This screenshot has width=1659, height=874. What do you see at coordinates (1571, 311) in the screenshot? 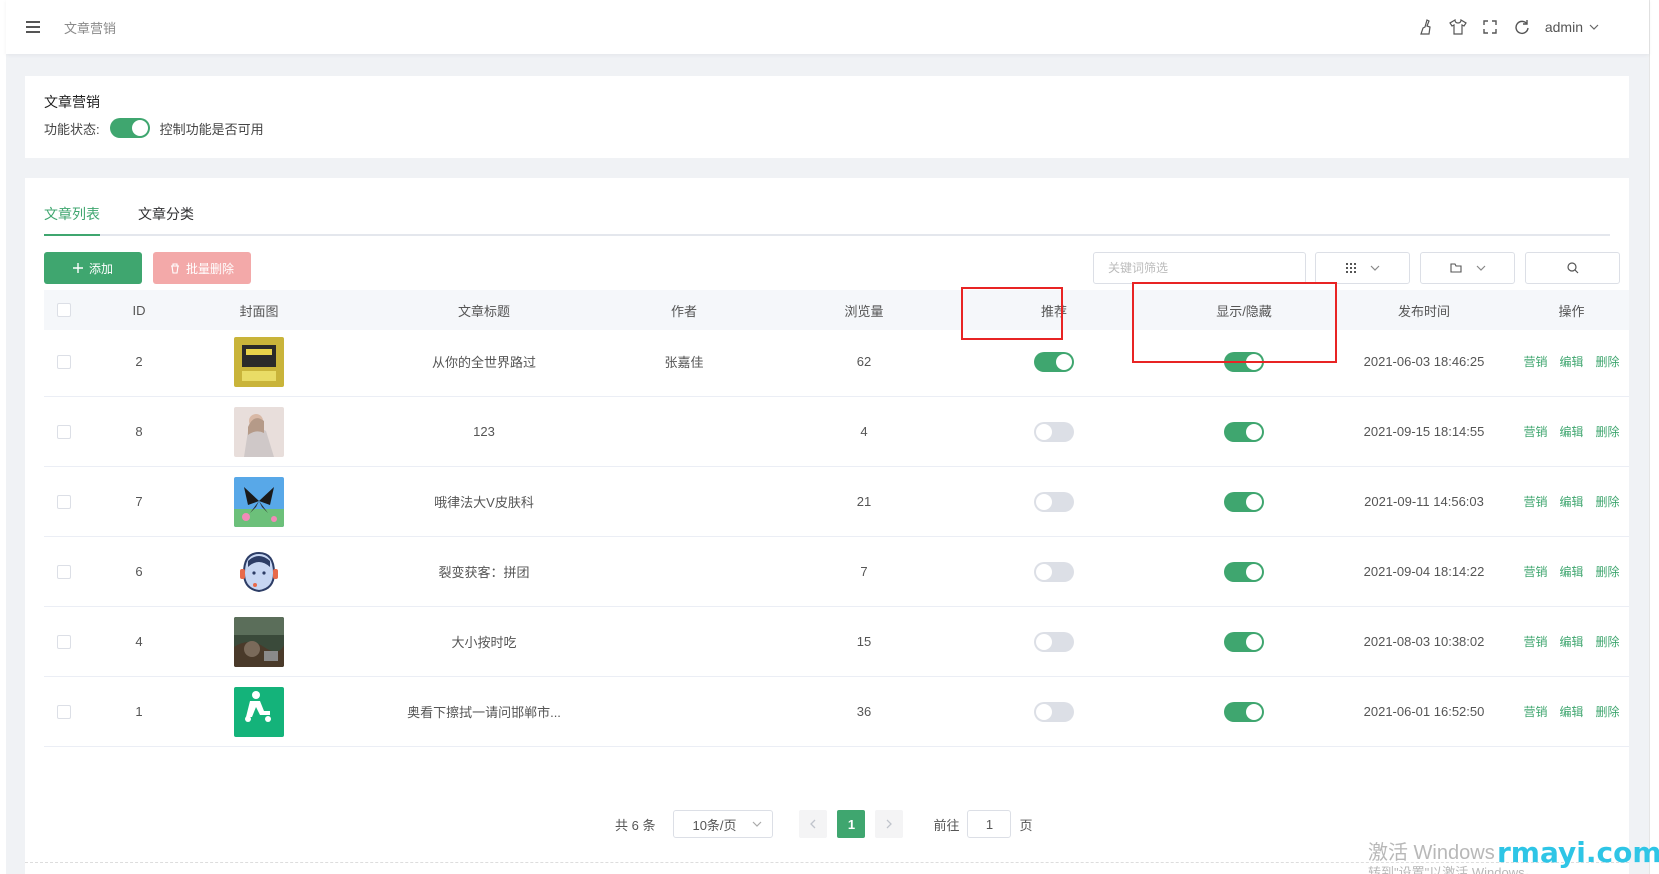
I see `col-actions: 操作` at bounding box center [1571, 311].